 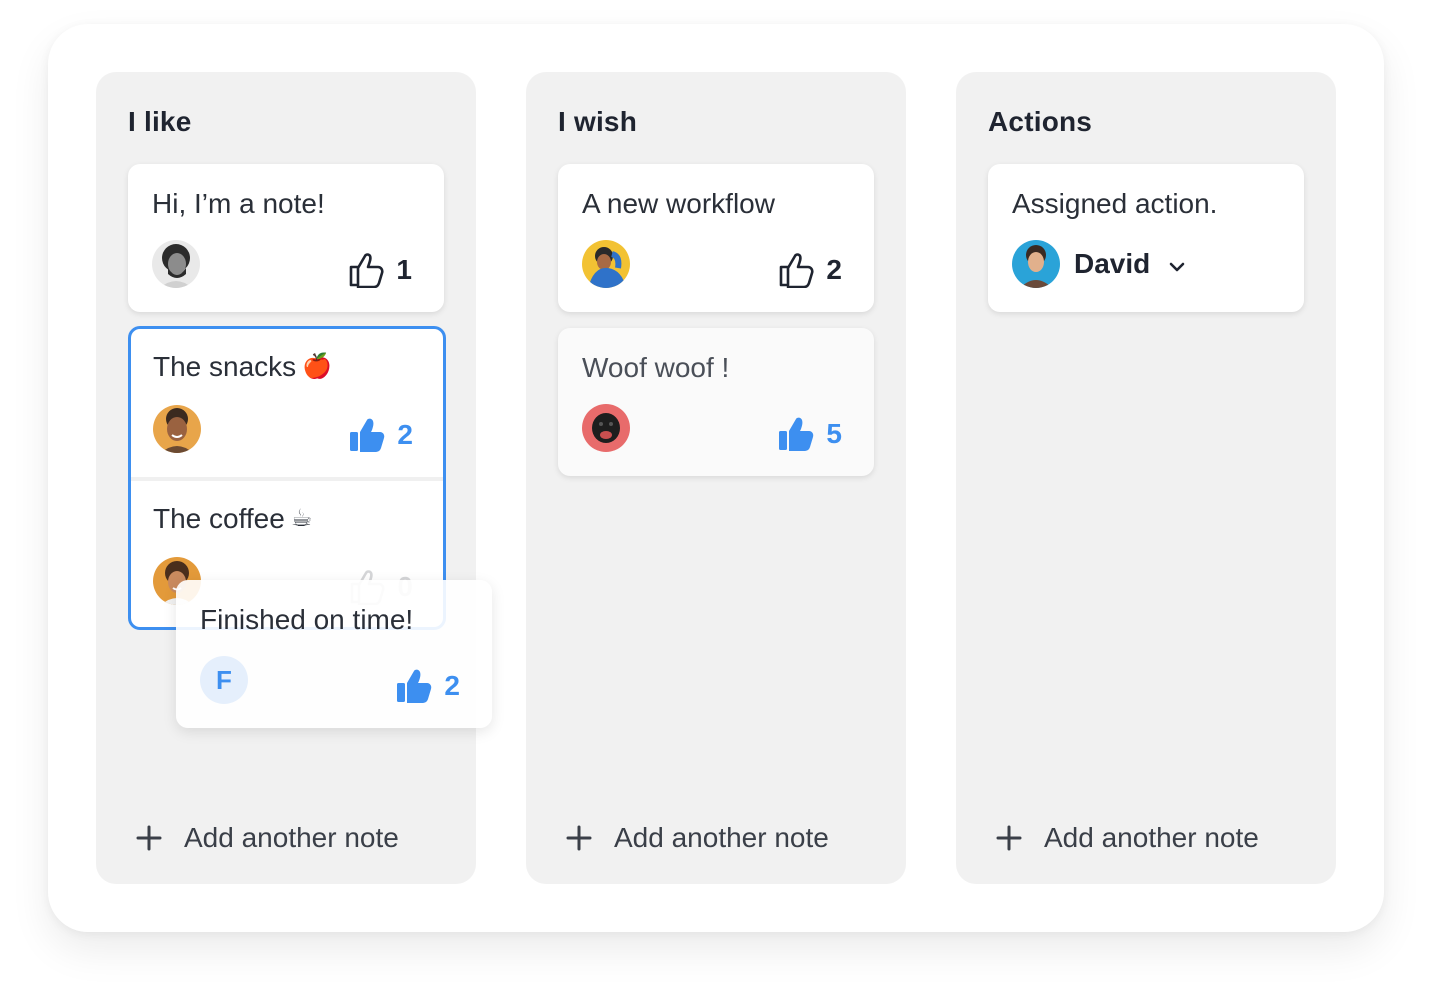 I want to click on note-text: A new workflow, so click(x=678, y=203).